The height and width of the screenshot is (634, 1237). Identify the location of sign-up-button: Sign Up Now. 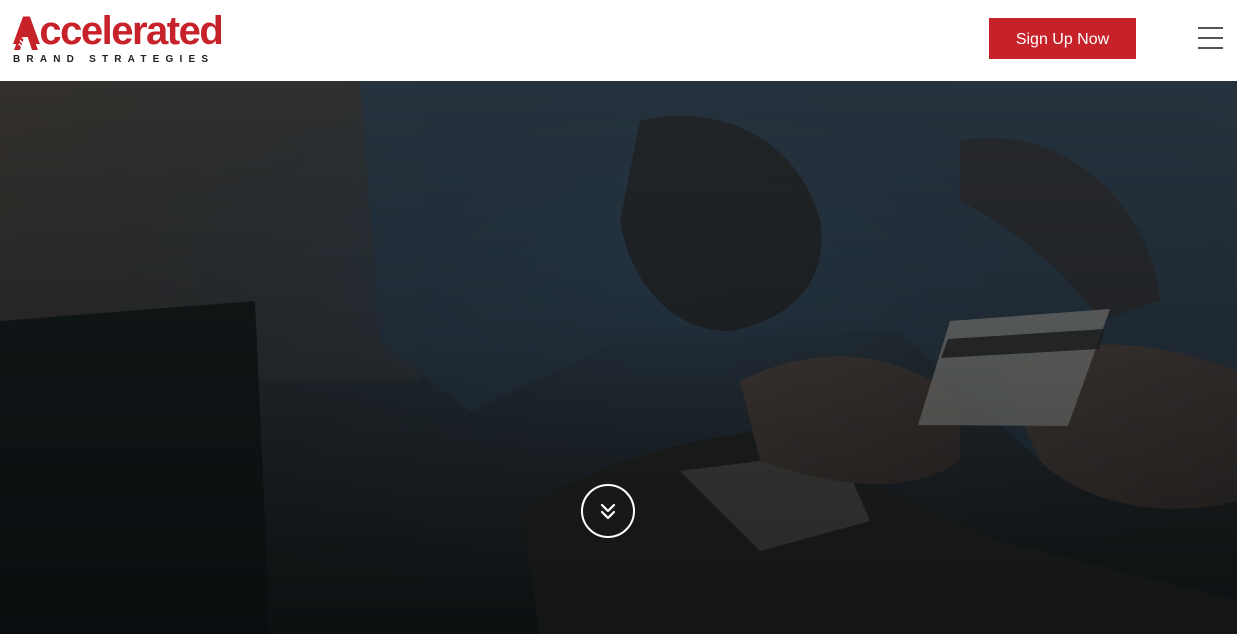
(1062, 38).